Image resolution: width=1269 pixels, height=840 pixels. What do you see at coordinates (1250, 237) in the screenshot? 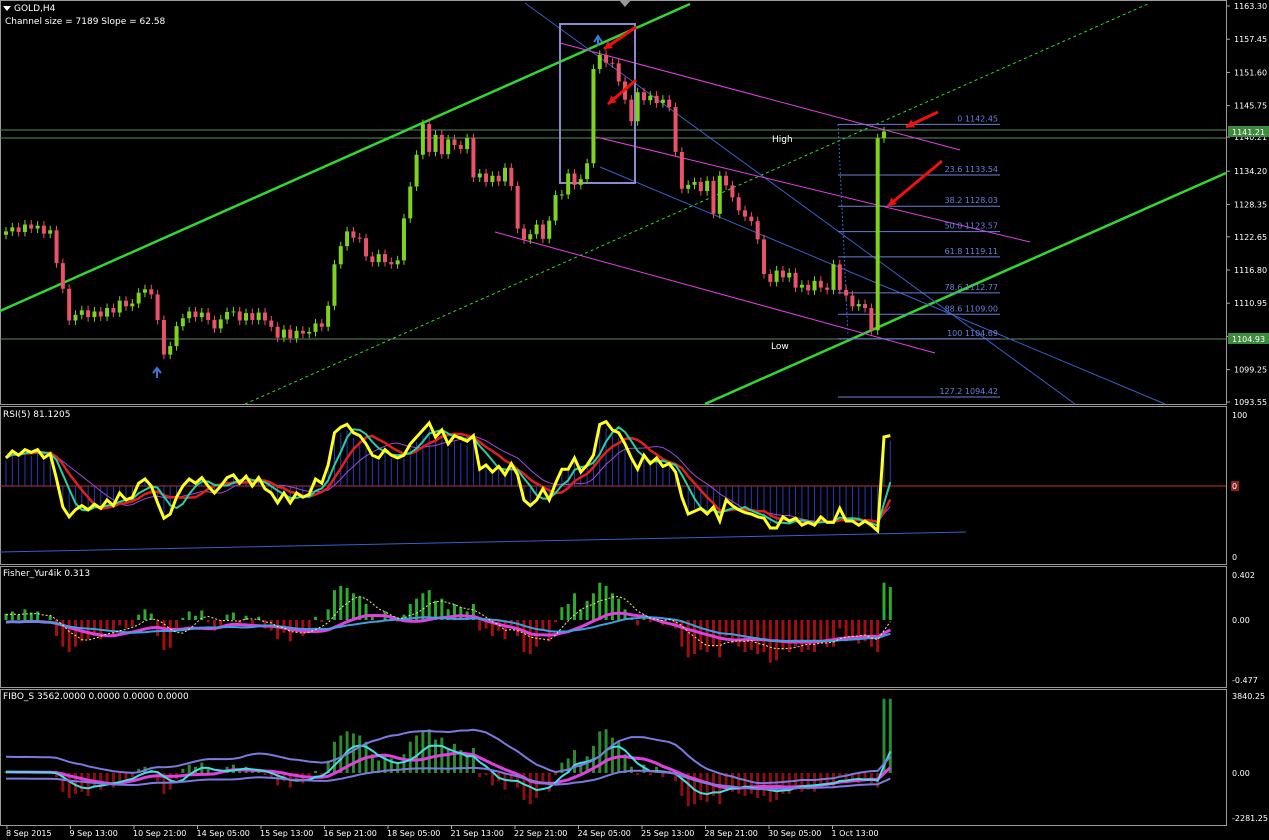
I see `price-axis-label: 1122.65` at bounding box center [1250, 237].